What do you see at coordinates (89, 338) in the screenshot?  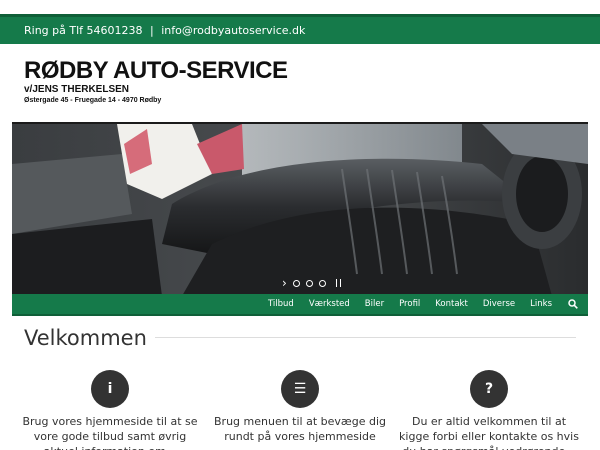 I see `page-title: Velkommen` at bounding box center [89, 338].